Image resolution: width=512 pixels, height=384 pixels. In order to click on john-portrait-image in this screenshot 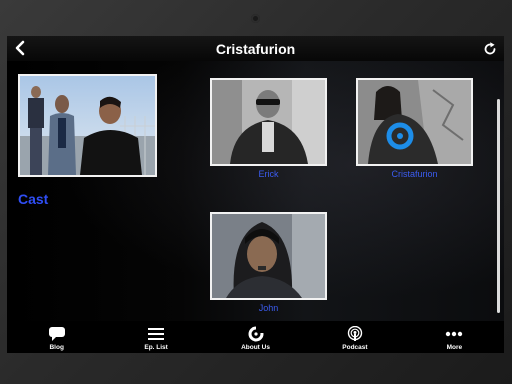, I will do `click(268, 256)`.